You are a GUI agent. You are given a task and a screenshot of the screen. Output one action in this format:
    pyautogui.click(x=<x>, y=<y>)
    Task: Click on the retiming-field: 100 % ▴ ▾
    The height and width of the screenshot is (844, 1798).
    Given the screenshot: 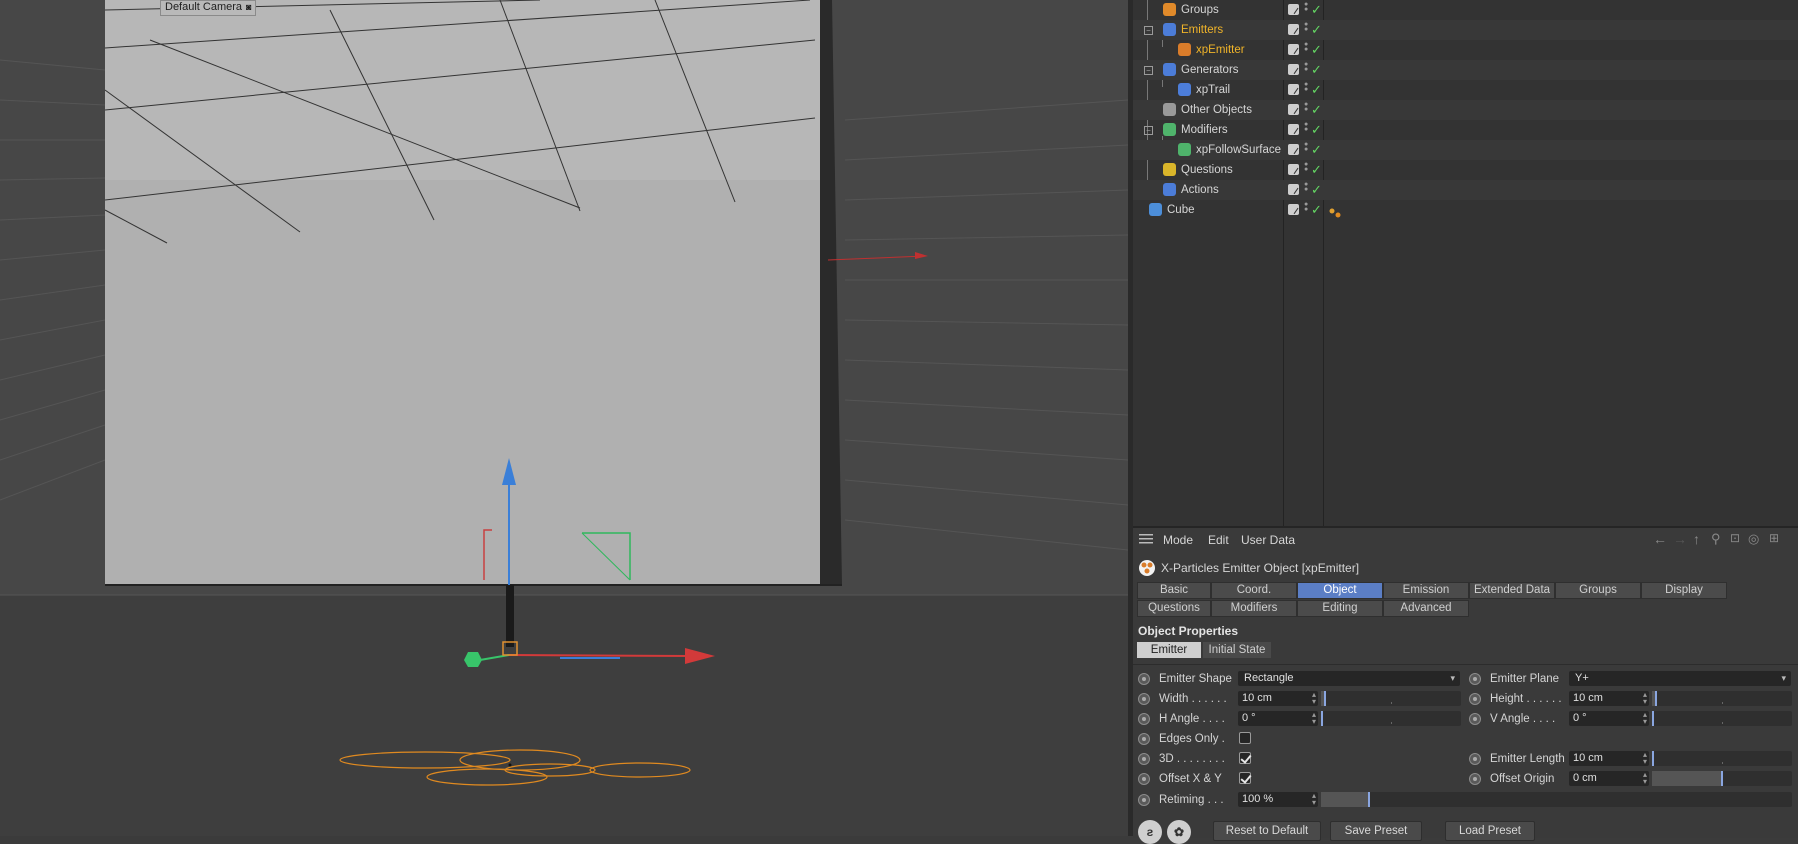 What is the action you would take?
    pyautogui.click(x=1278, y=799)
    